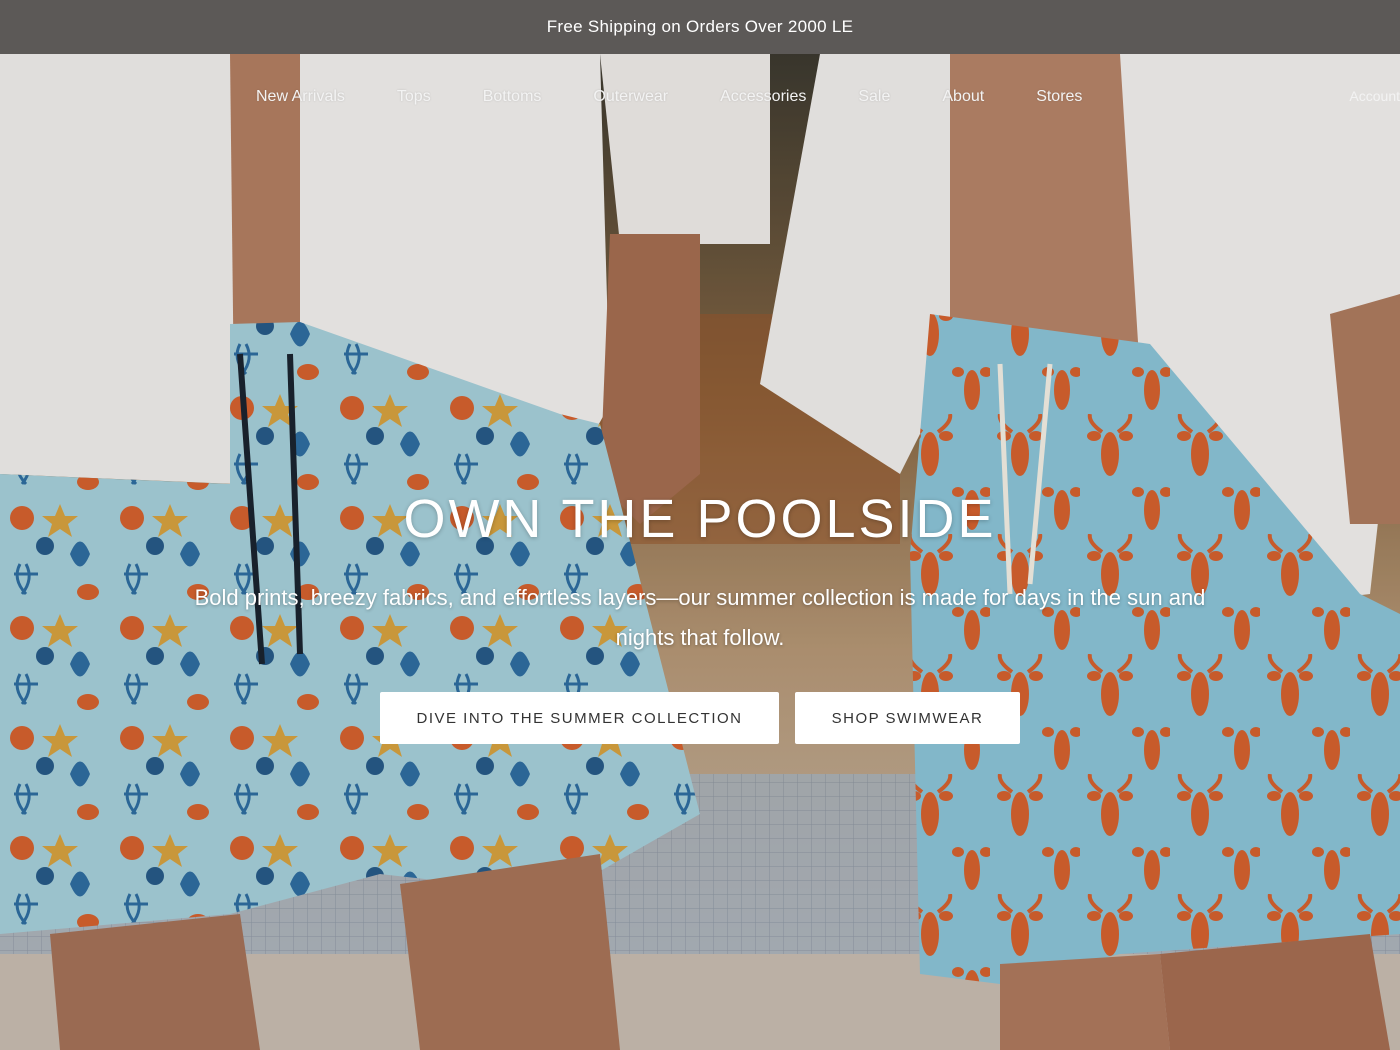 The image size is (1400, 1050). What do you see at coordinates (763, 97) in the screenshot?
I see `nav-link-accessories: Accessories` at bounding box center [763, 97].